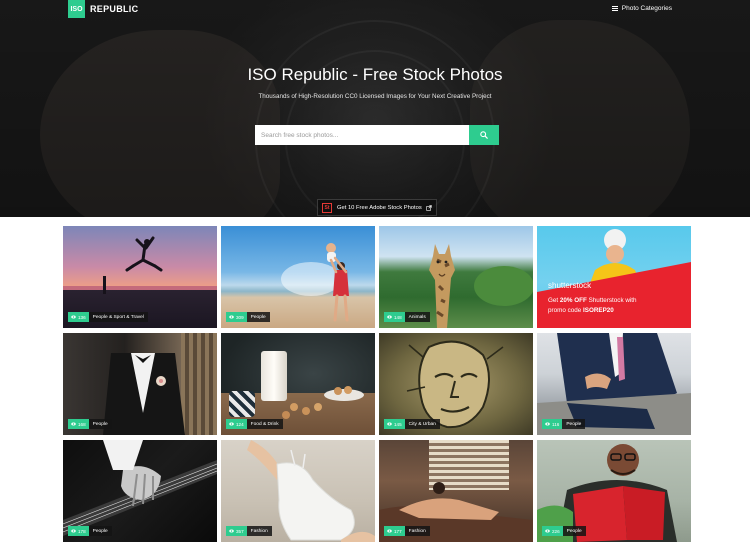 This screenshot has width=750, height=545. I want to click on photo-badge: 226 People, so click(564, 531).